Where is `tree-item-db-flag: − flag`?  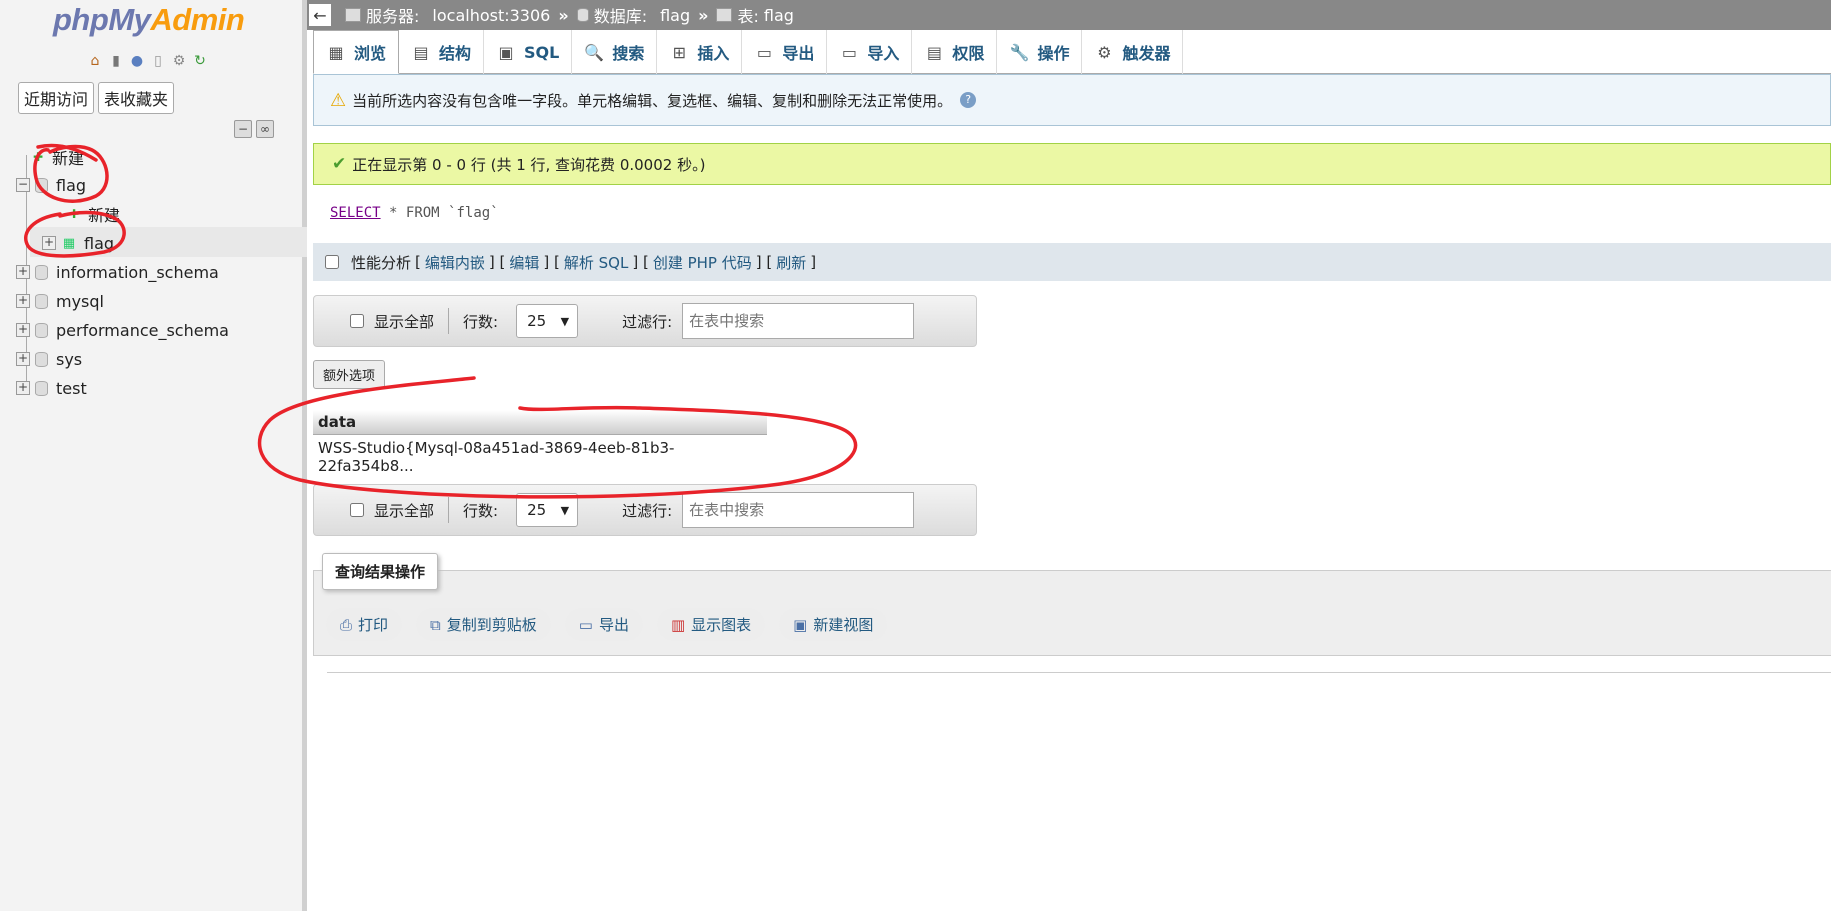
tree-item-db-flag: − flag is located at coordinates (51, 185).